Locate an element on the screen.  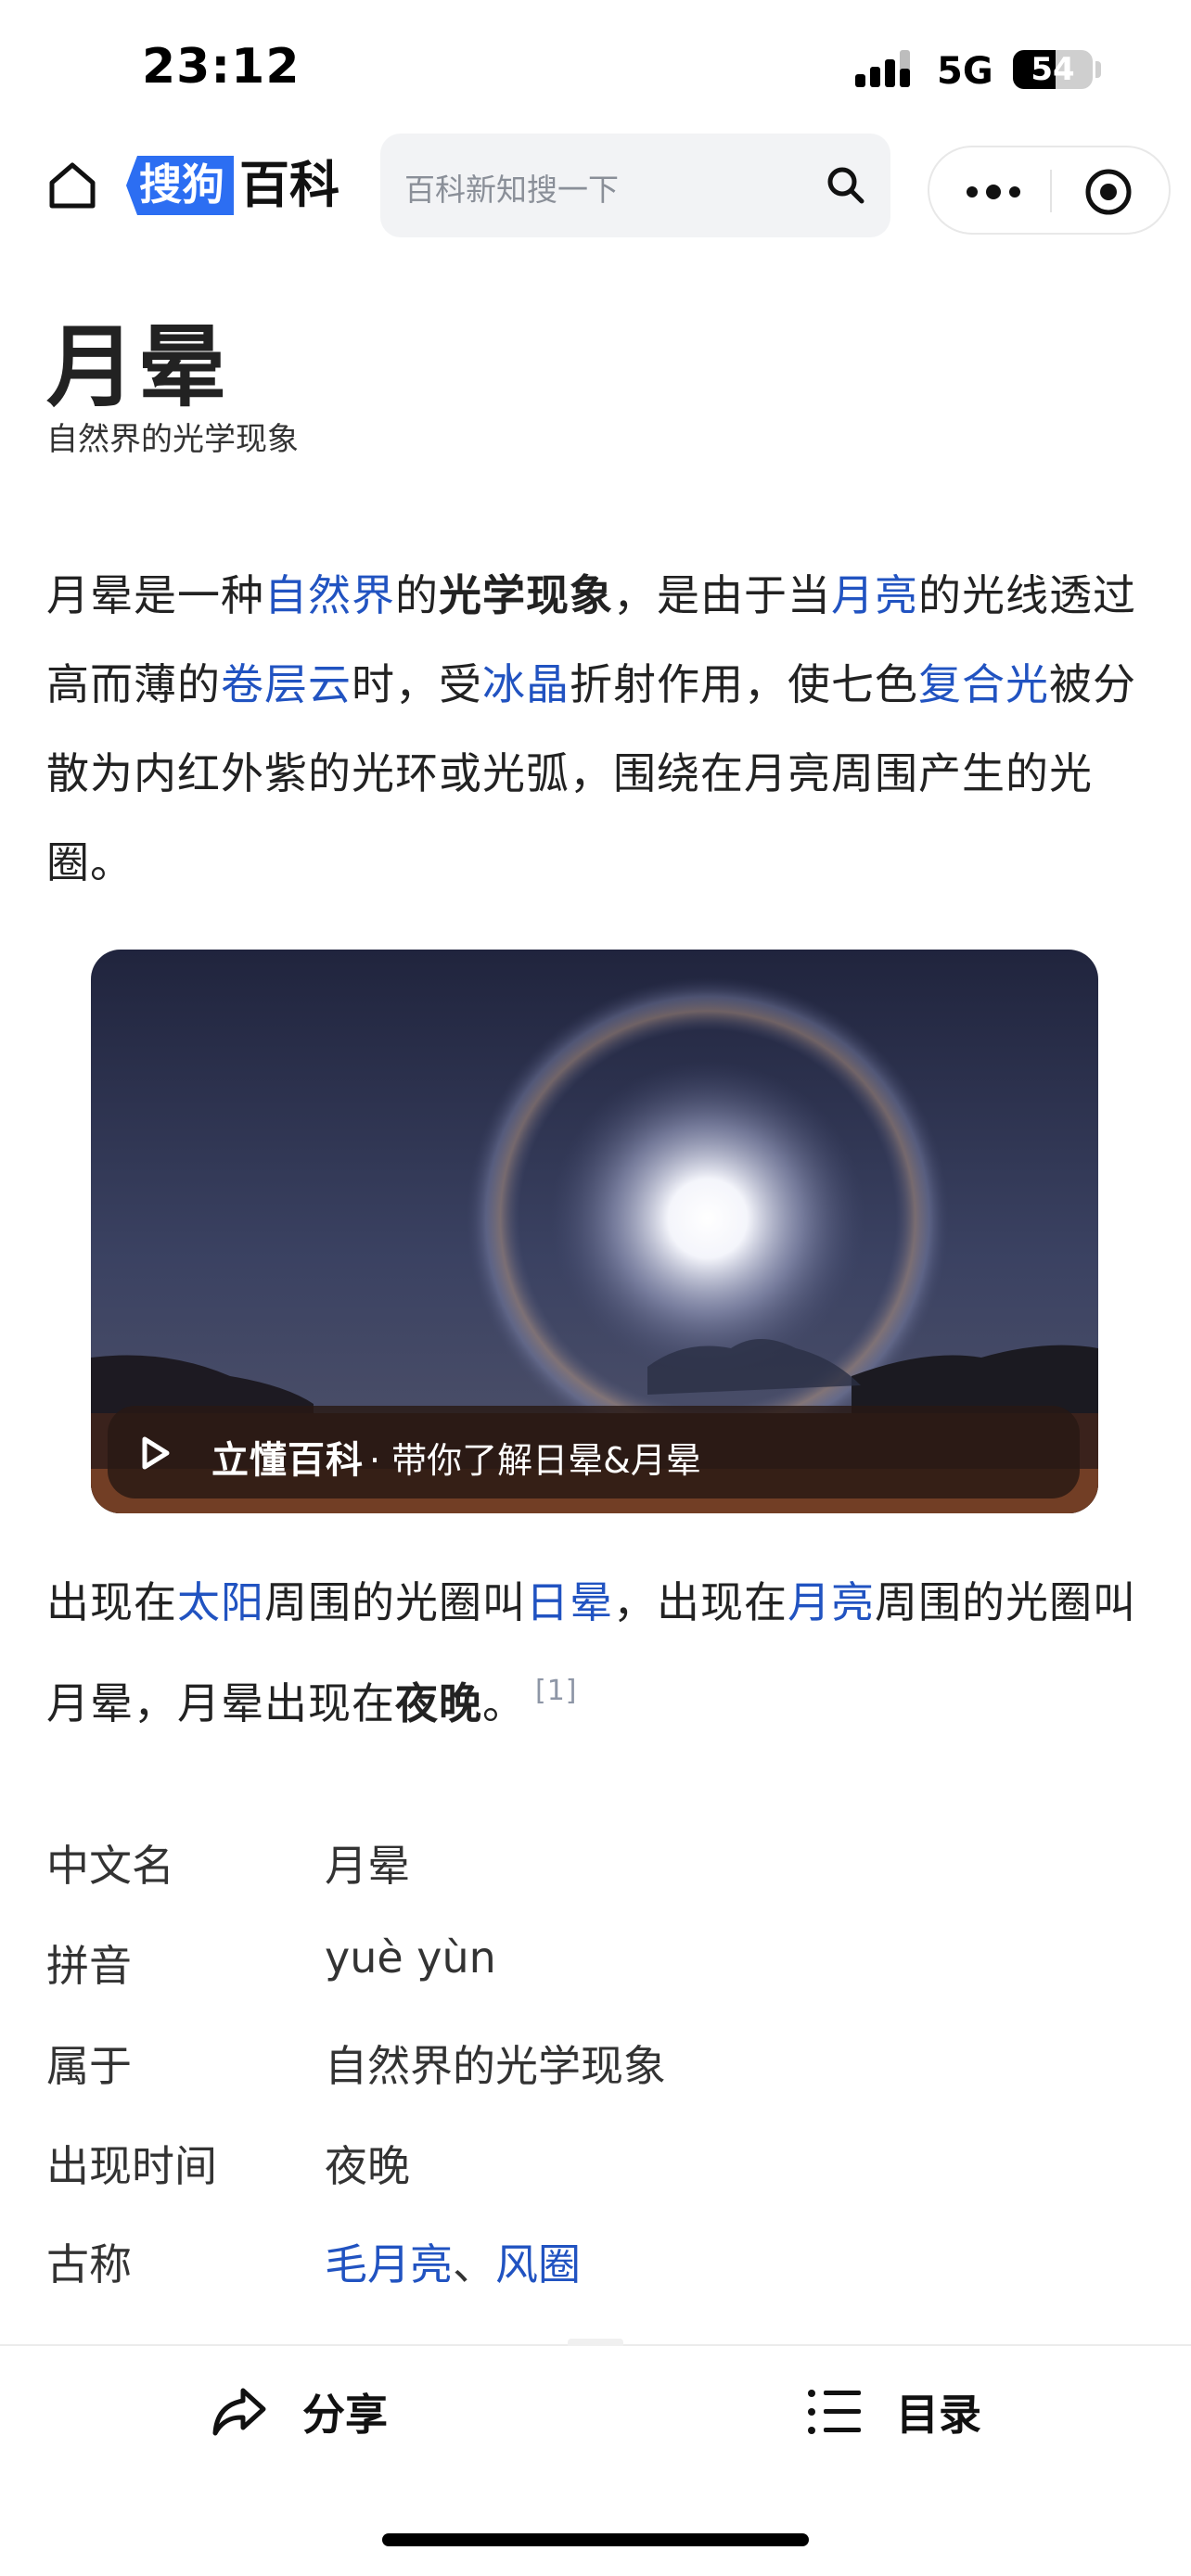
infobox-key: 中文名 is located at coordinates (110, 1866).